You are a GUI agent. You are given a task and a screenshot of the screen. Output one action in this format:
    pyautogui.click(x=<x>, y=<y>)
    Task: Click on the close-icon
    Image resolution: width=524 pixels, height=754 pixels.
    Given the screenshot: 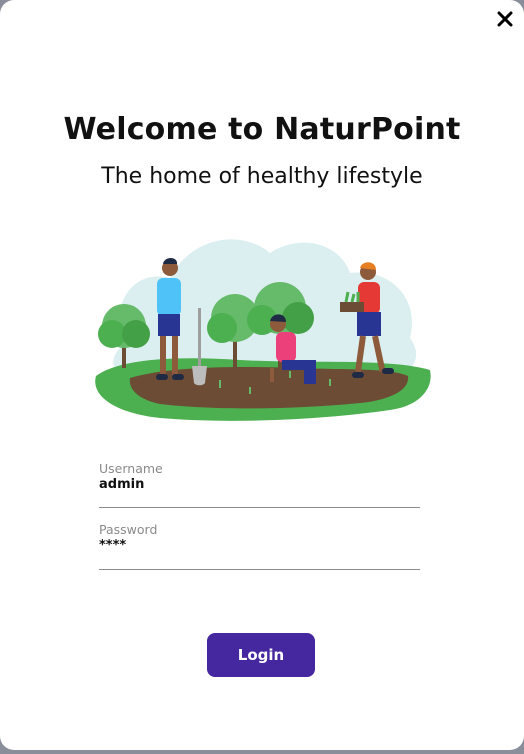 What is the action you would take?
    pyautogui.click(x=505, y=19)
    